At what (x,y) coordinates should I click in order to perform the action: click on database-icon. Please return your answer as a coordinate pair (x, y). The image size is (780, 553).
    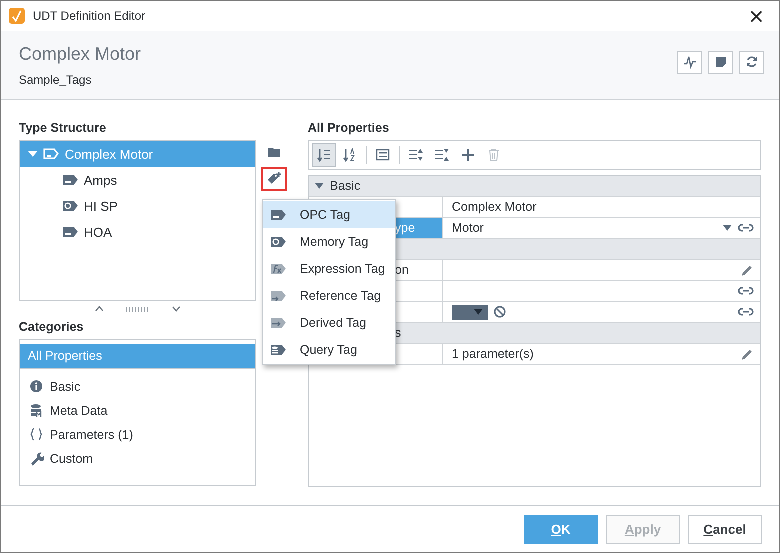
    Looking at the image, I should click on (37, 411).